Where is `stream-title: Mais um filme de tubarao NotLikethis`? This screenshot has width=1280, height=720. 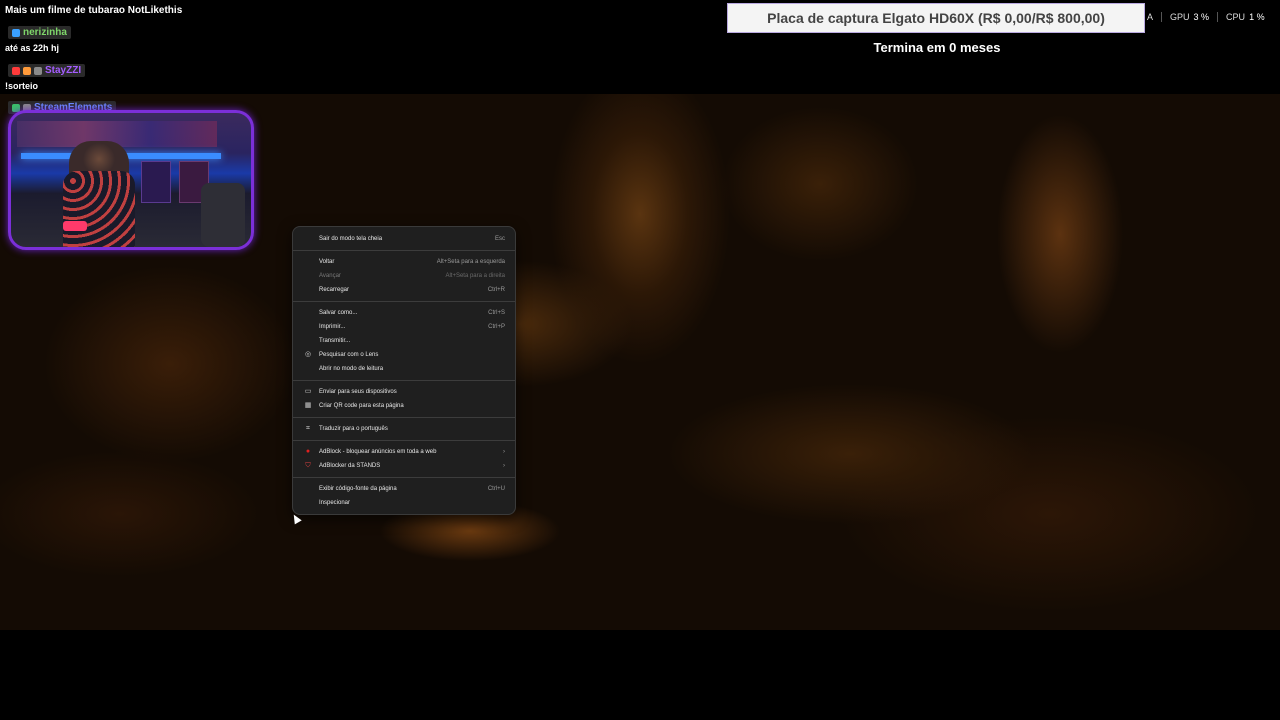
stream-title: Mais um filme de tubarao NotLikethis is located at coordinates (94, 10).